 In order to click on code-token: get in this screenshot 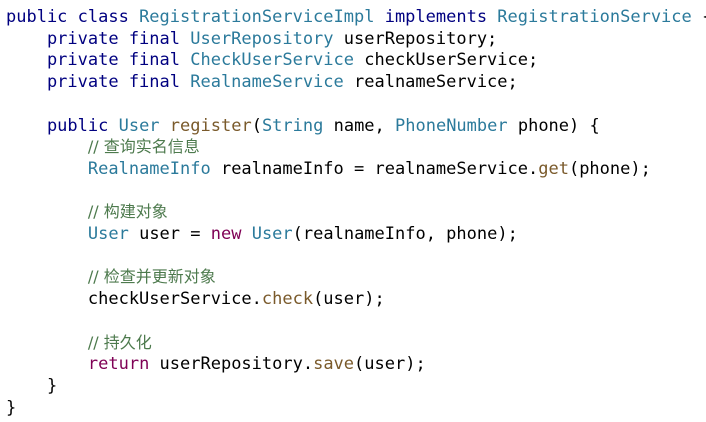, I will do `click(553, 168)`.